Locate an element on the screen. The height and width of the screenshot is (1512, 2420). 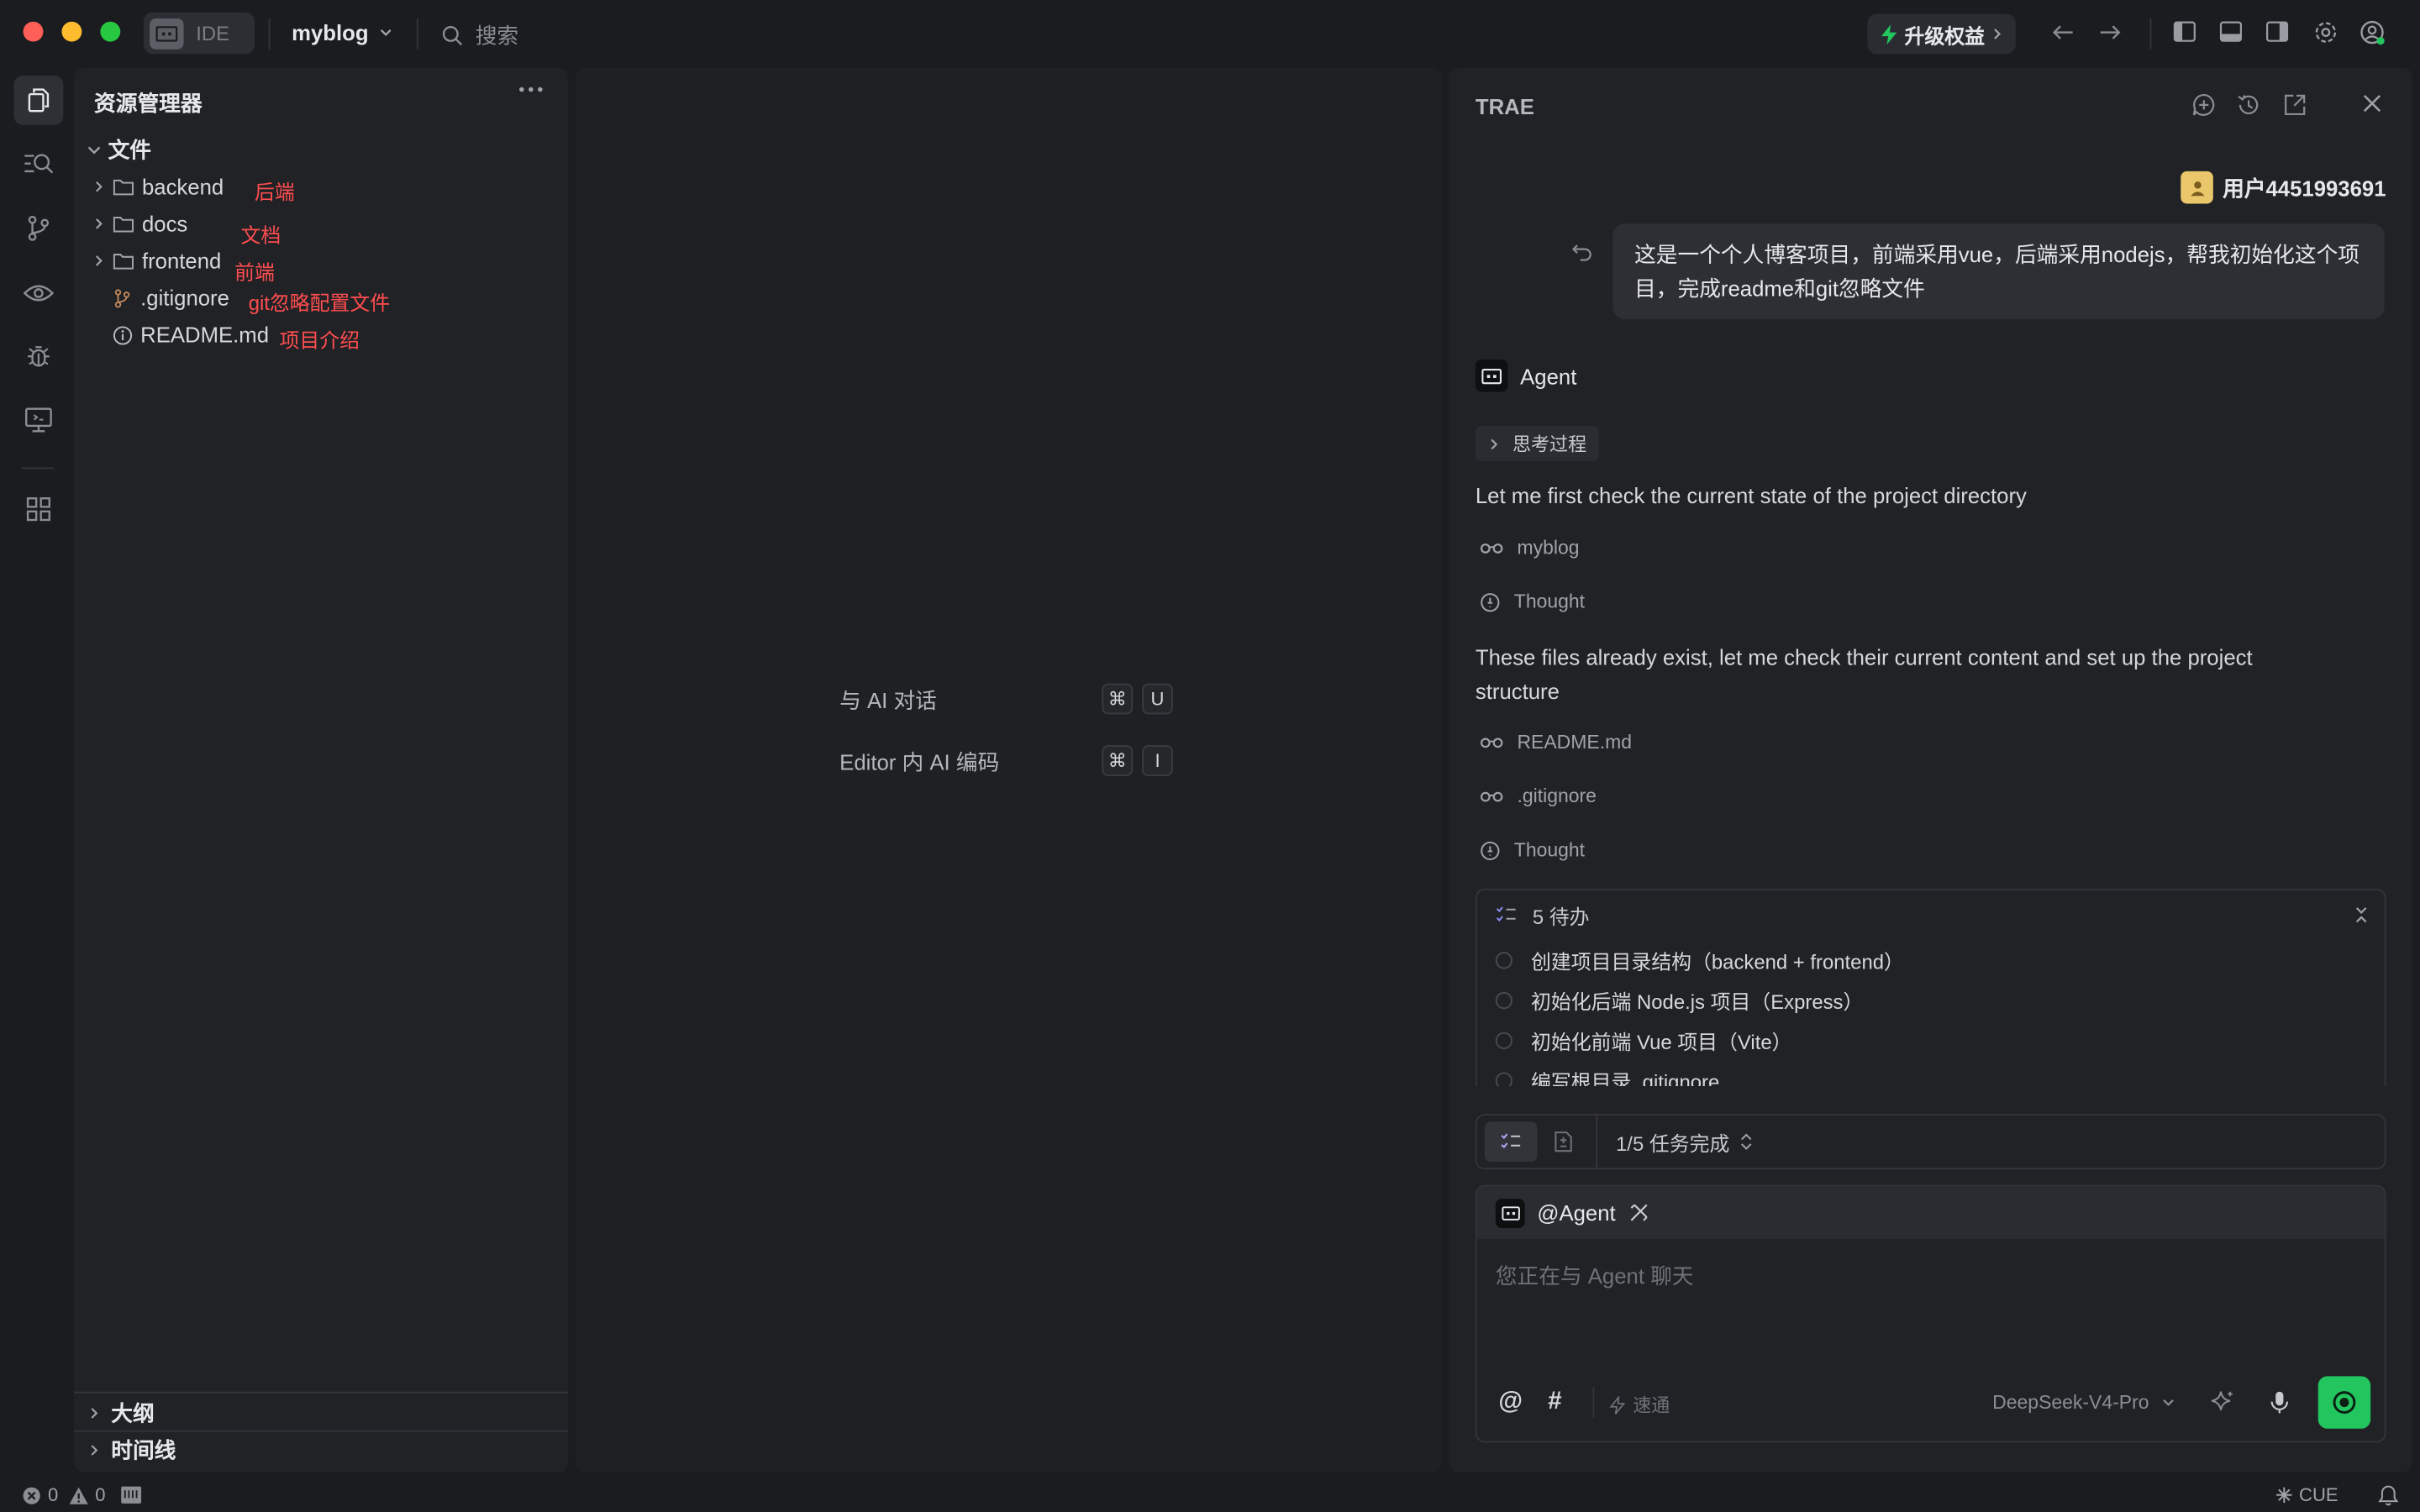
warning-icon is located at coordinates (78, 1495).